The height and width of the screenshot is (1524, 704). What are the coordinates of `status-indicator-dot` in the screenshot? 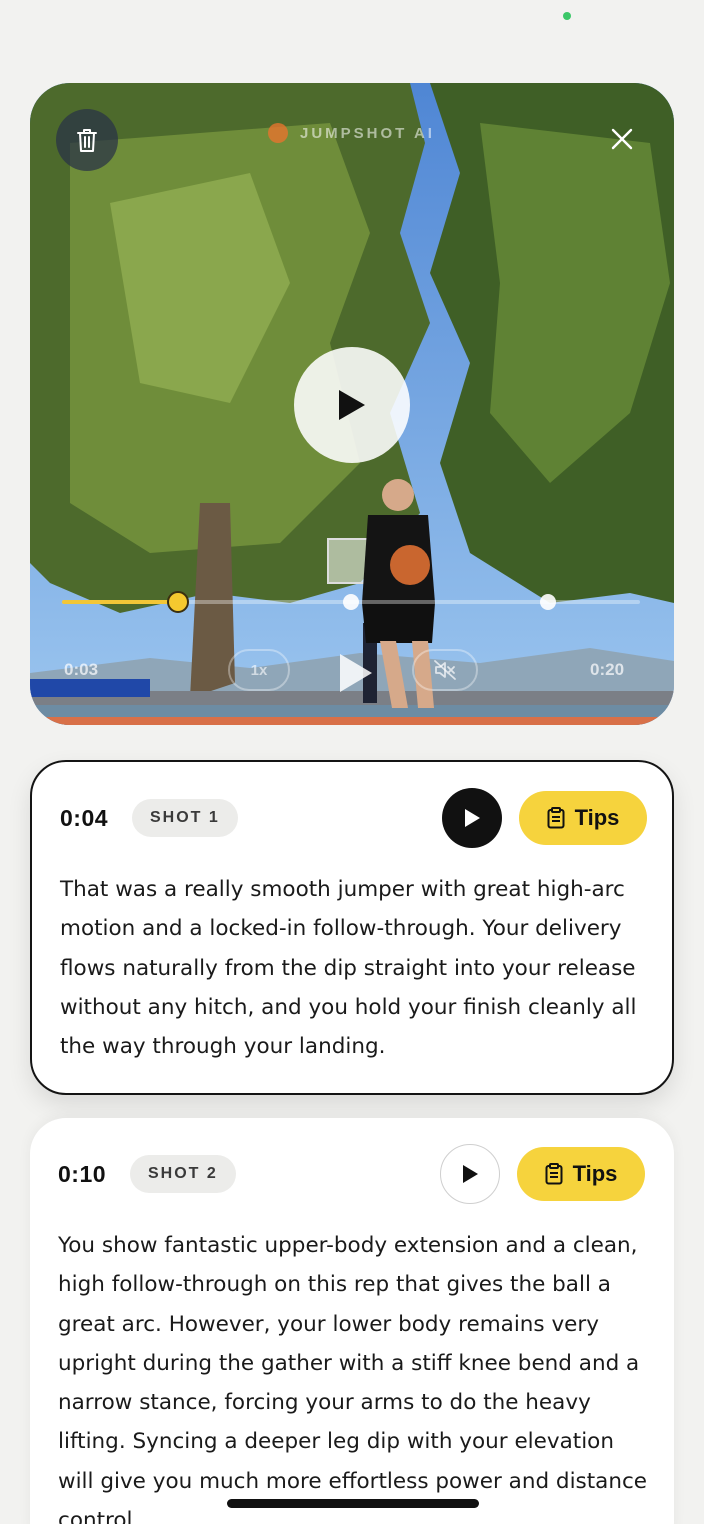 It's located at (567, 16).